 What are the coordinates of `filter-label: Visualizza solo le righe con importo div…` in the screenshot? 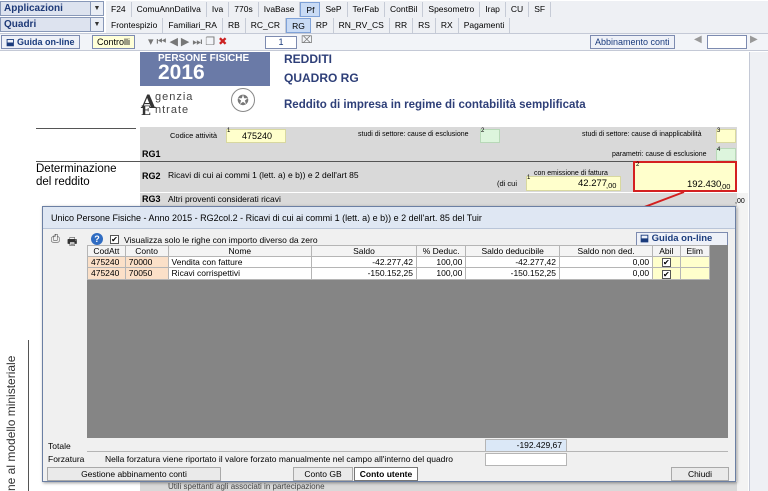 It's located at (221, 240).